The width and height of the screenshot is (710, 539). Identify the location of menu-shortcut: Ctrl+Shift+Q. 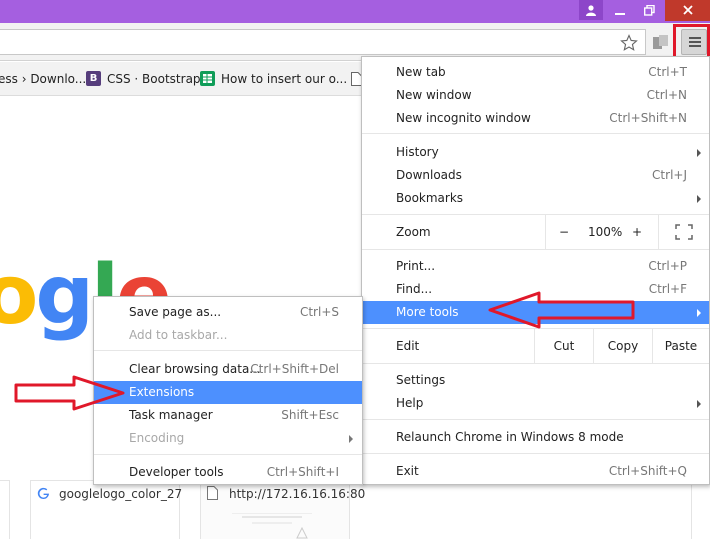
(647, 471).